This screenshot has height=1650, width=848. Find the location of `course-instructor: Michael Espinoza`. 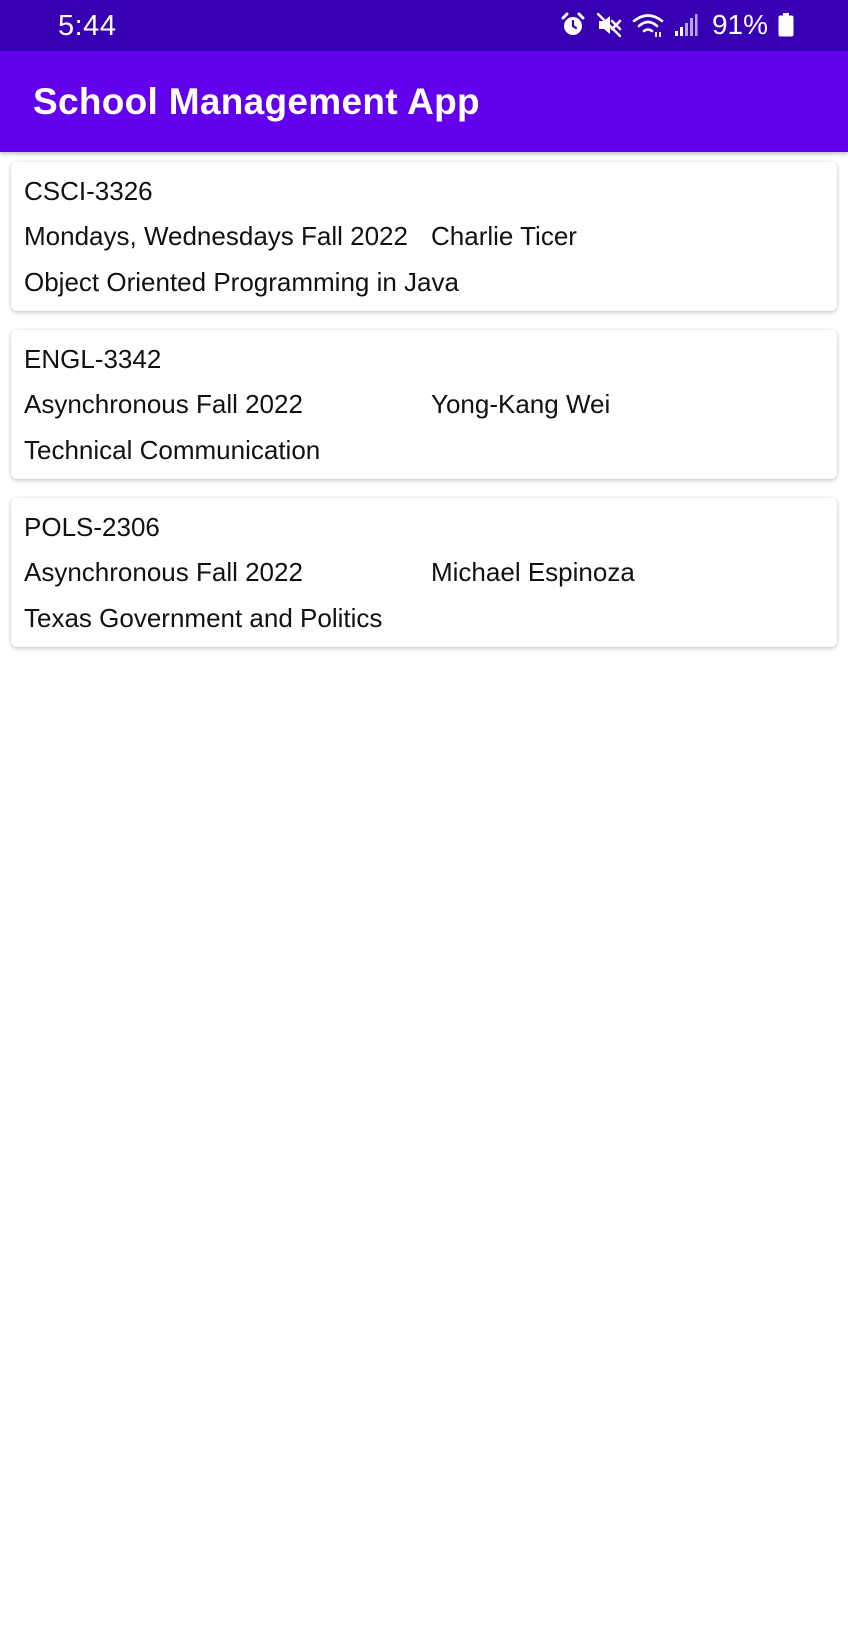

course-instructor: Michael Espinoza is located at coordinates (533, 572).